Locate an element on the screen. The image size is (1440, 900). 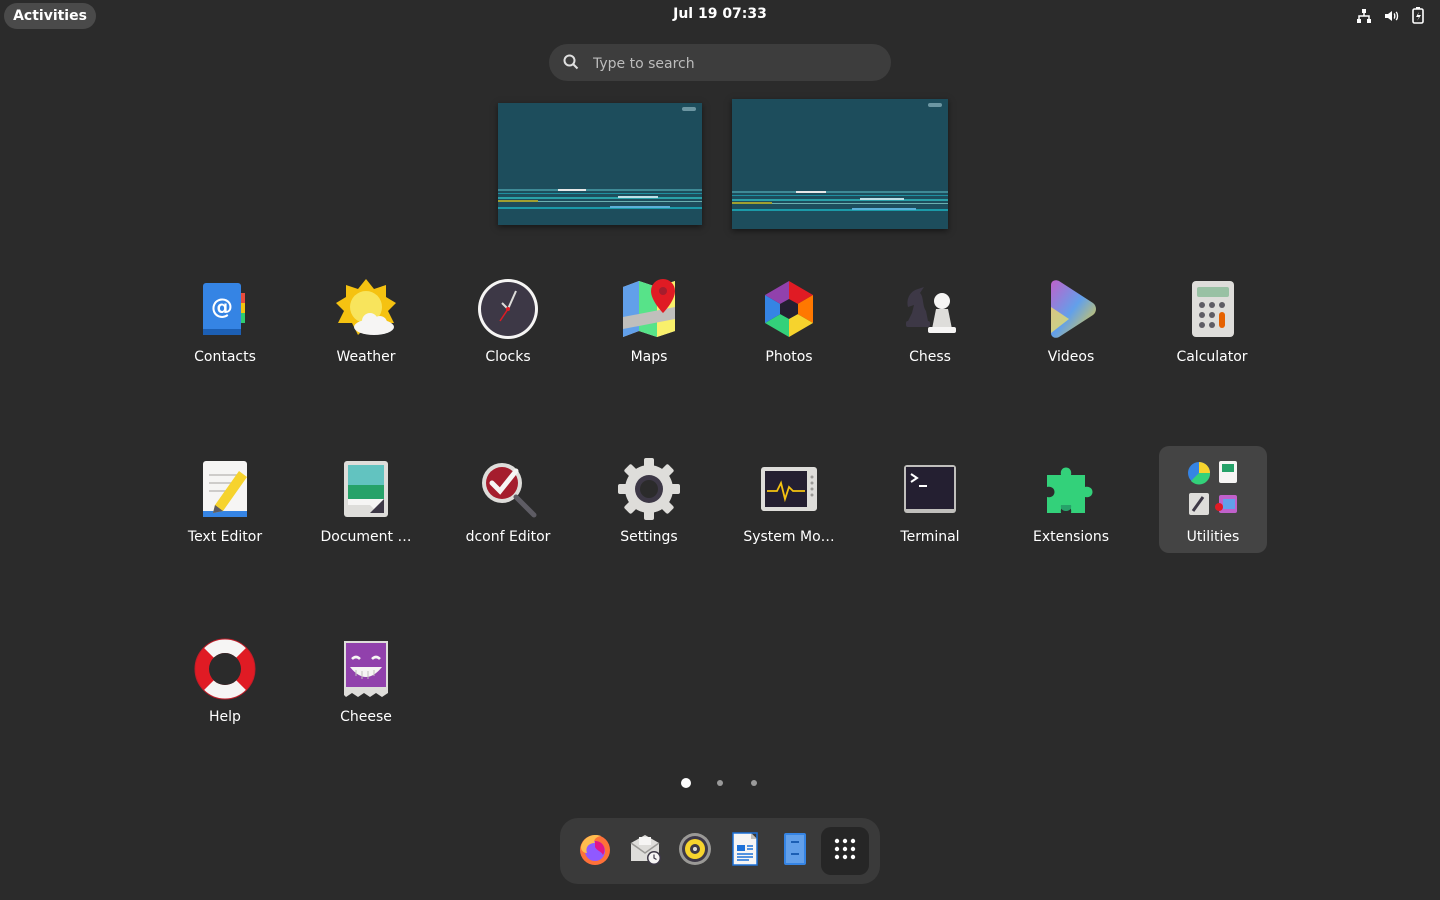
terminal-icon is located at coordinates (930, 489).